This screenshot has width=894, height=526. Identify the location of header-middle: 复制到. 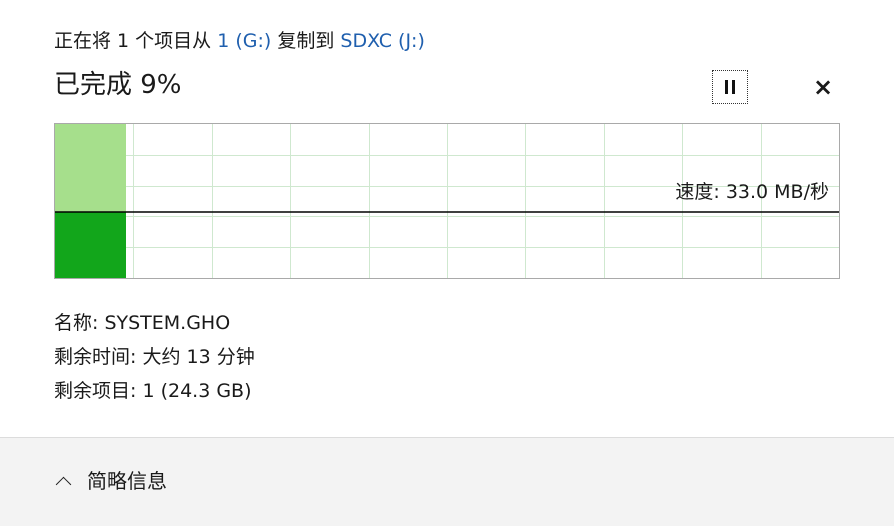
(306, 41).